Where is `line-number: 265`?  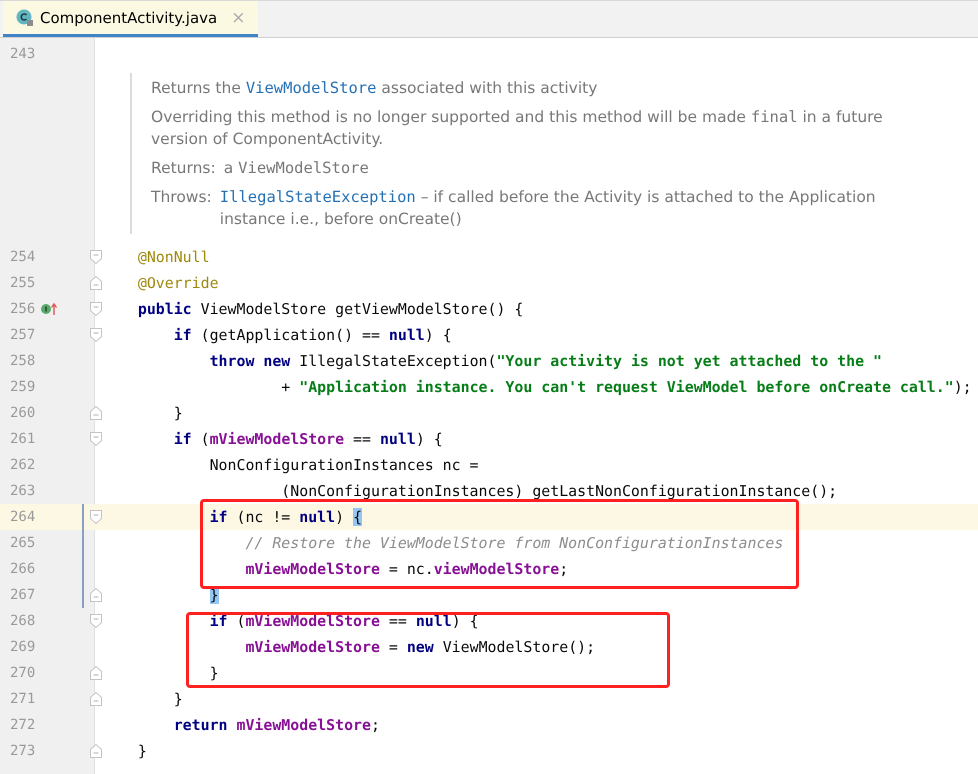 line-number: 265 is located at coordinates (23, 543).